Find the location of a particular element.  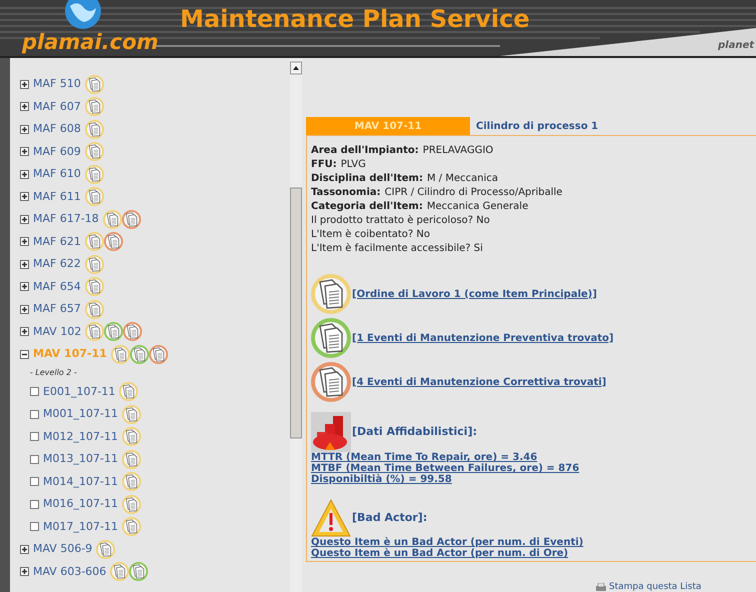

detail-link: MTBF (Mean Time Between Failures, ore) = 876 is located at coordinates (533, 468).